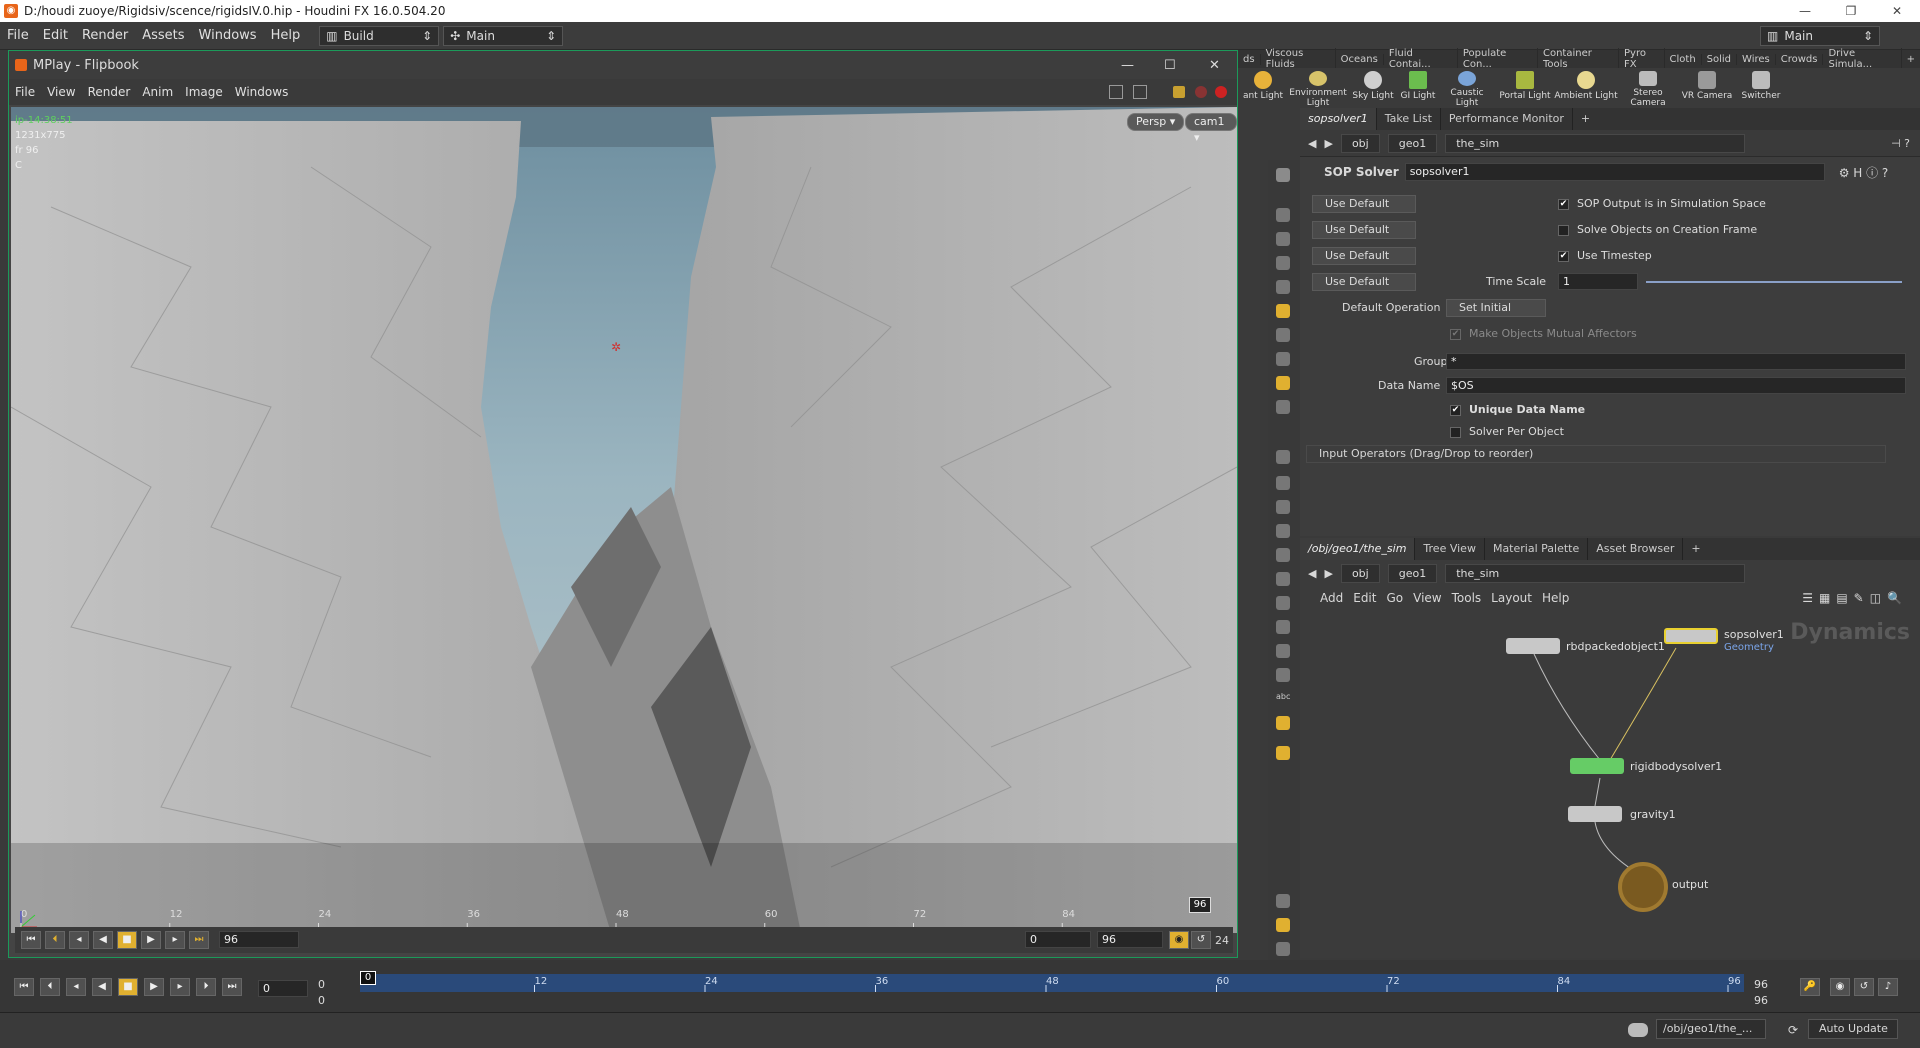 The width and height of the screenshot is (1920, 1048). Describe the element at coordinates (1283, 651) in the screenshot. I see `hammer-icon` at that location.